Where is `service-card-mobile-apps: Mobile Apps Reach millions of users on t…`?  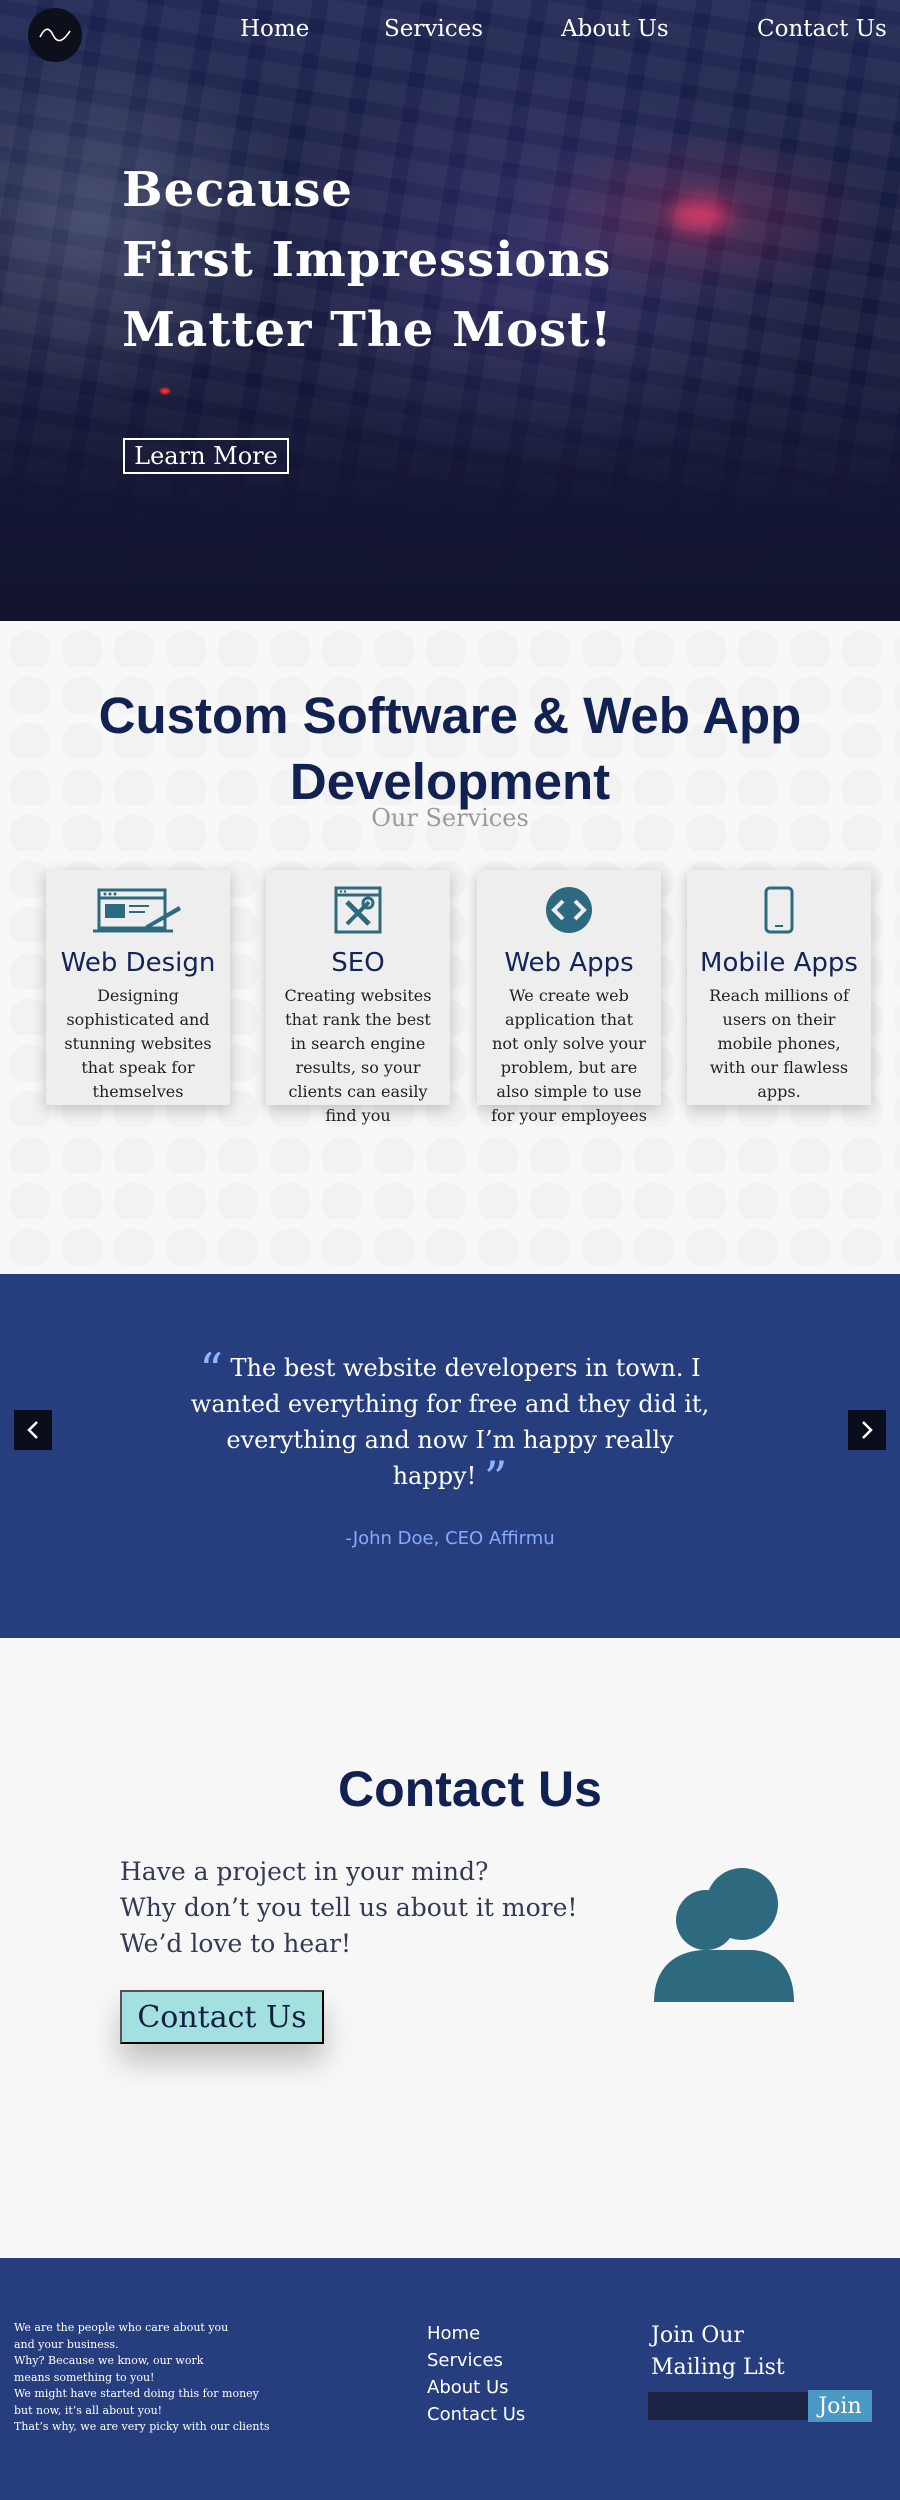
service-card-mobile-apps: Mobile Apps Reach millions of users on t… is located at coordinates (779, 987).